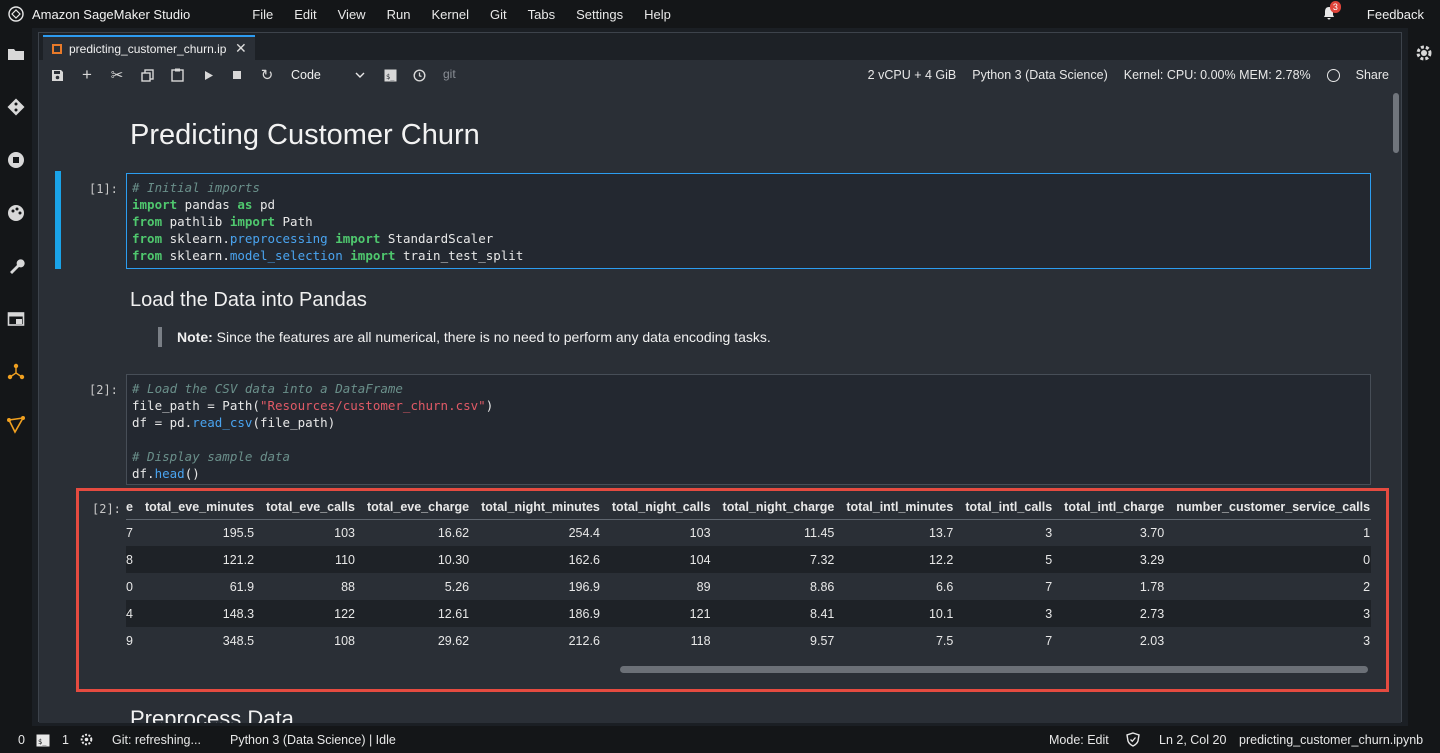 This screenshot has width=1440, height=753. Describe the element at coordinates (328, 75) in the screenshot. I see `cell-type-select: Code` at that location.